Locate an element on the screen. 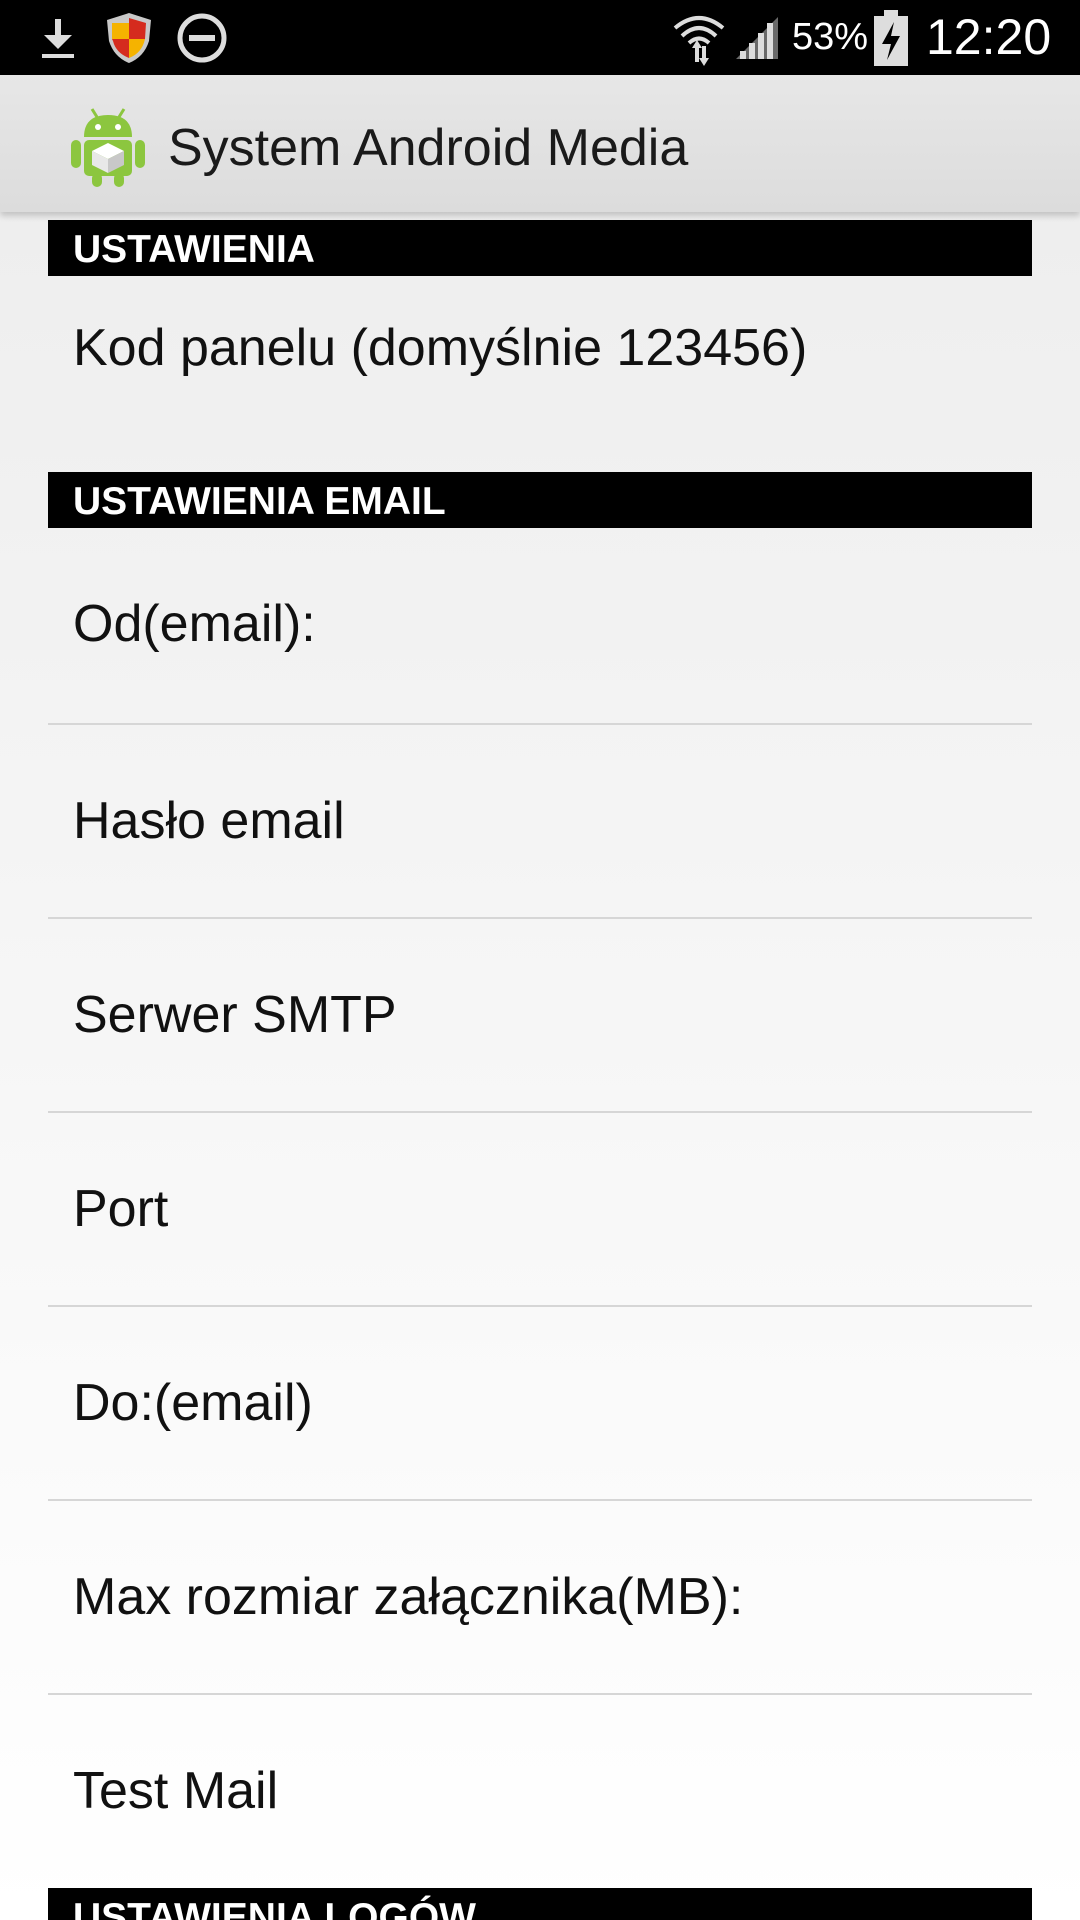 This screenshot has width=1080, height=1920. pref-email-from: Od(email): is located at coordinates (540, 624).